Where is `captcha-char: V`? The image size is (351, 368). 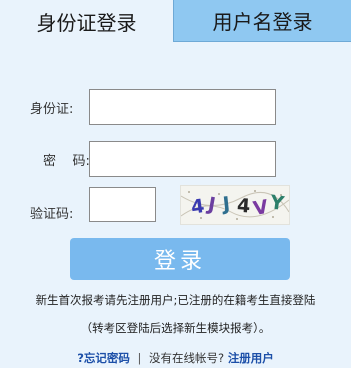
captcha-char: V is located at coordinates (261, 208).